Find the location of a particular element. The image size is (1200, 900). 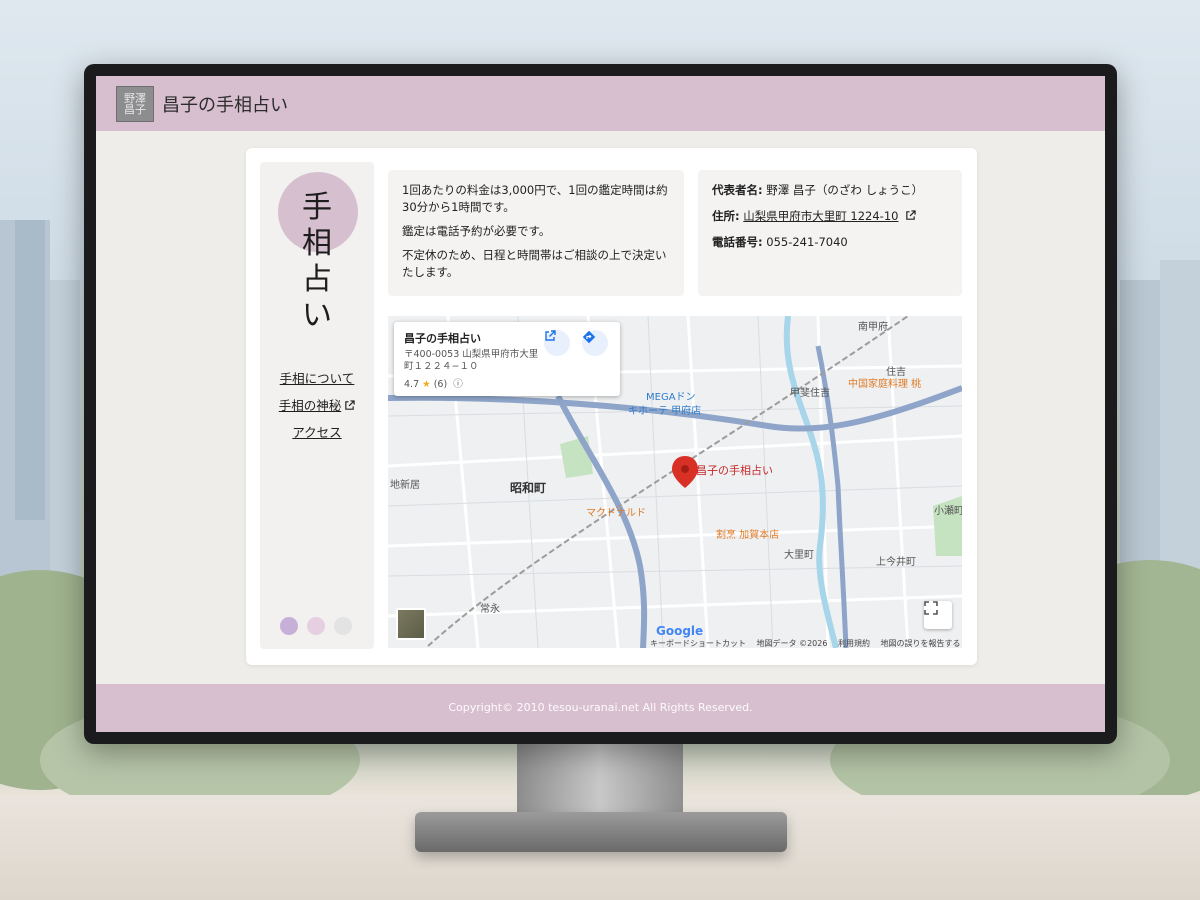

directions-icon is located at coordinates (589, 337).